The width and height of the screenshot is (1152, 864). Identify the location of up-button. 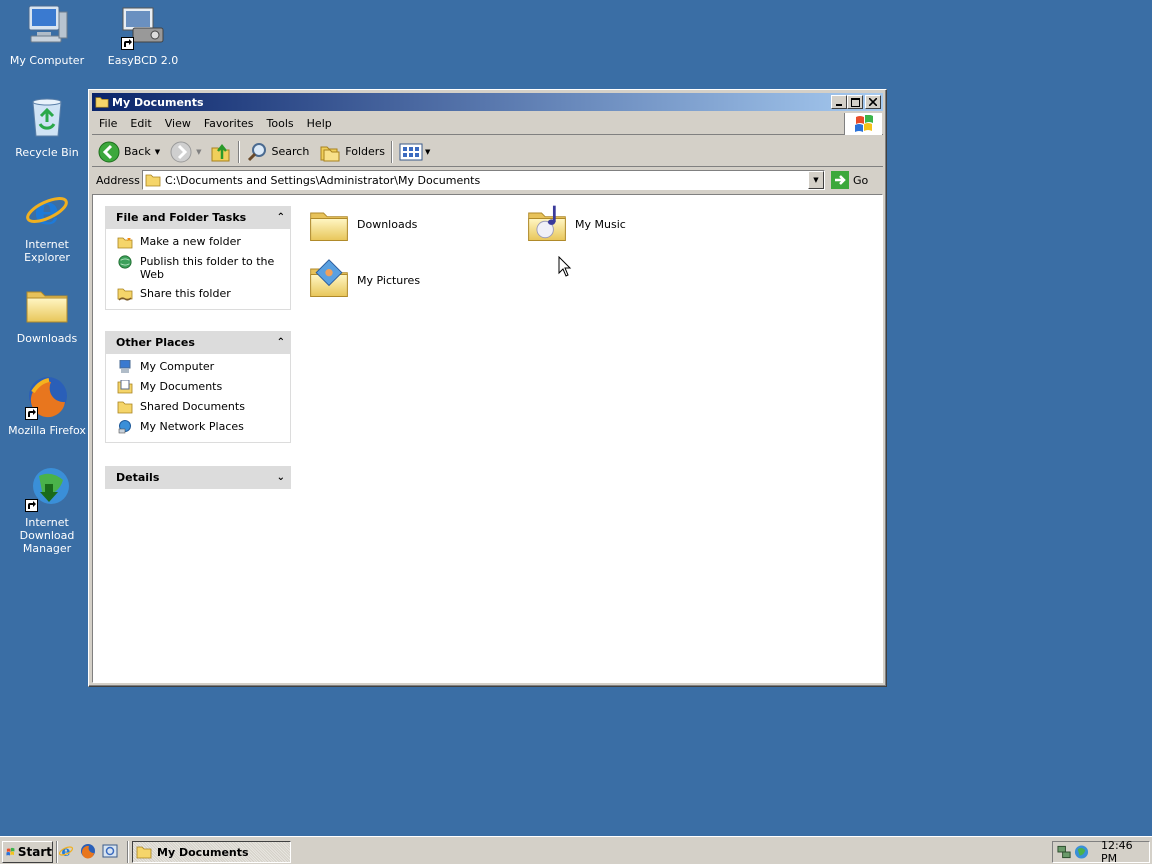
(221, 152).